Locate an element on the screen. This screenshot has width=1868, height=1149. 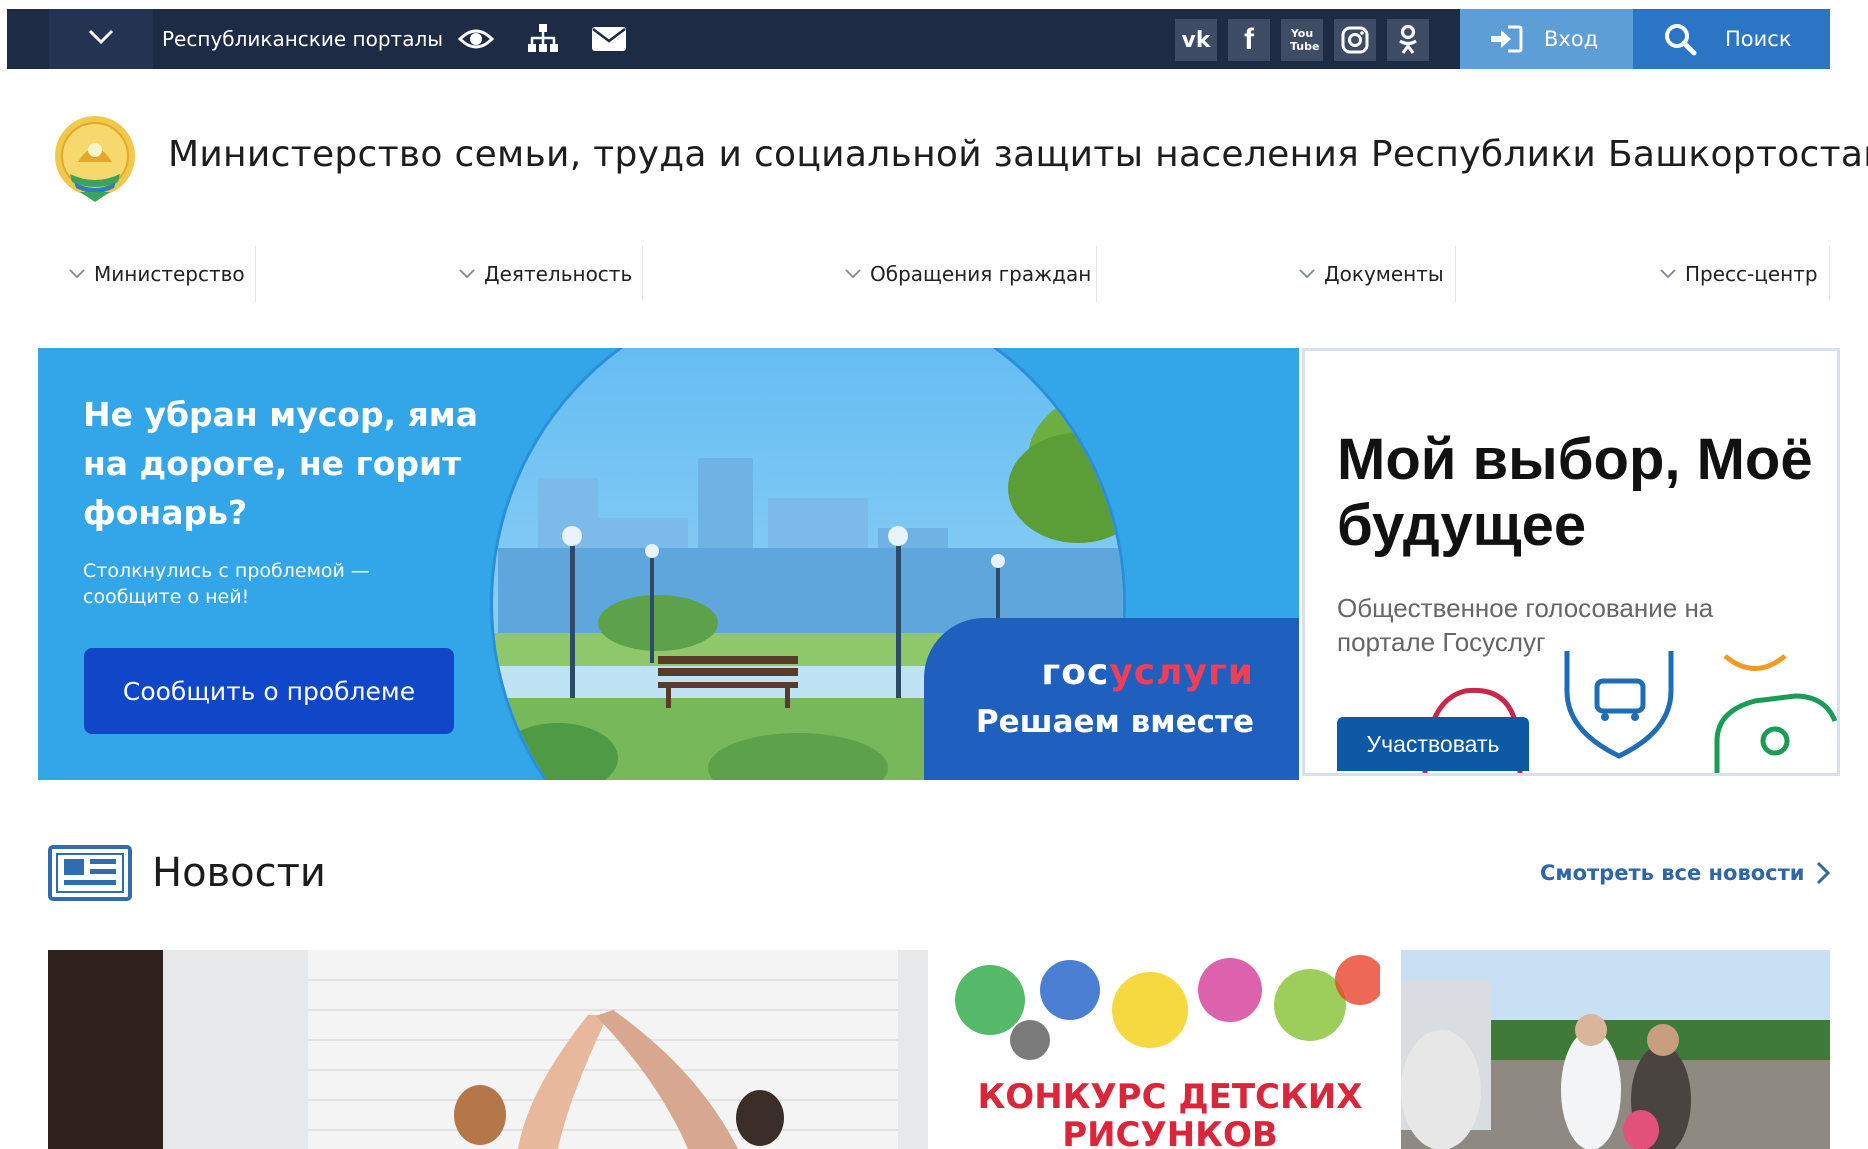
nav-item-citizen-appeals: Обращения граждан is located at coordinates (967, 274).